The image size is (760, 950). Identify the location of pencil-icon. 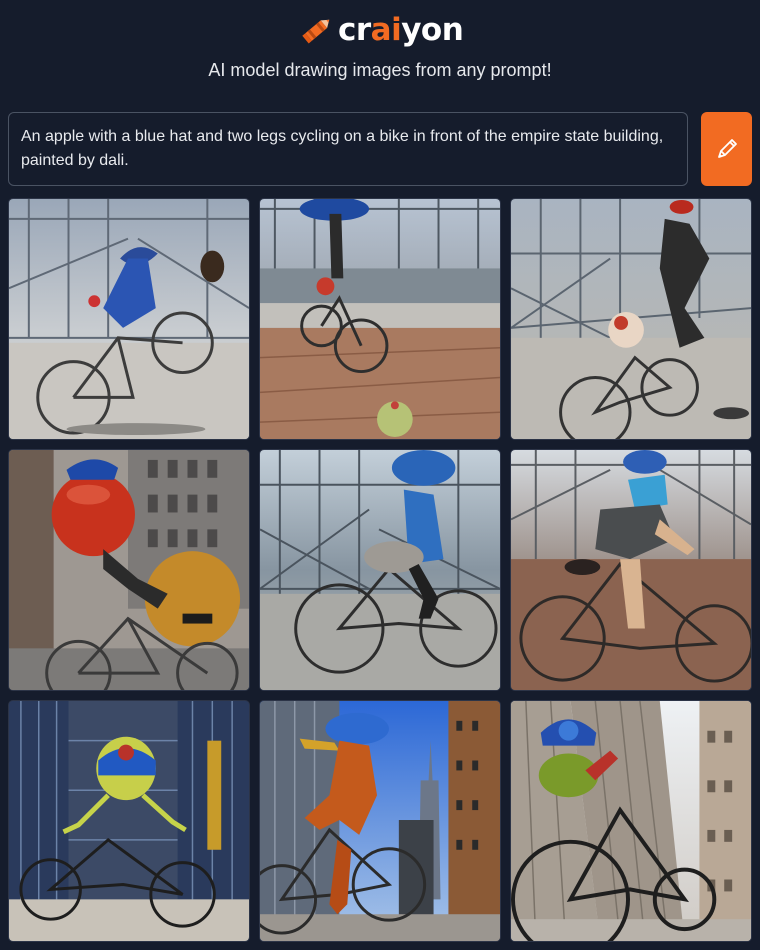
(727, 148).